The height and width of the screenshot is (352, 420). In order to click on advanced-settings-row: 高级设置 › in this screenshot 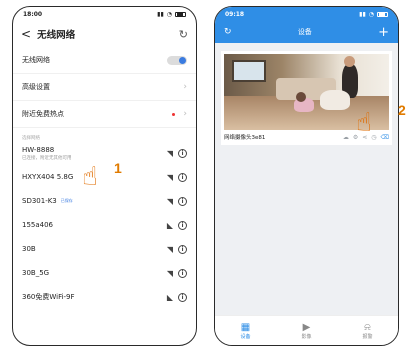, I will do `click(104, 87)`.